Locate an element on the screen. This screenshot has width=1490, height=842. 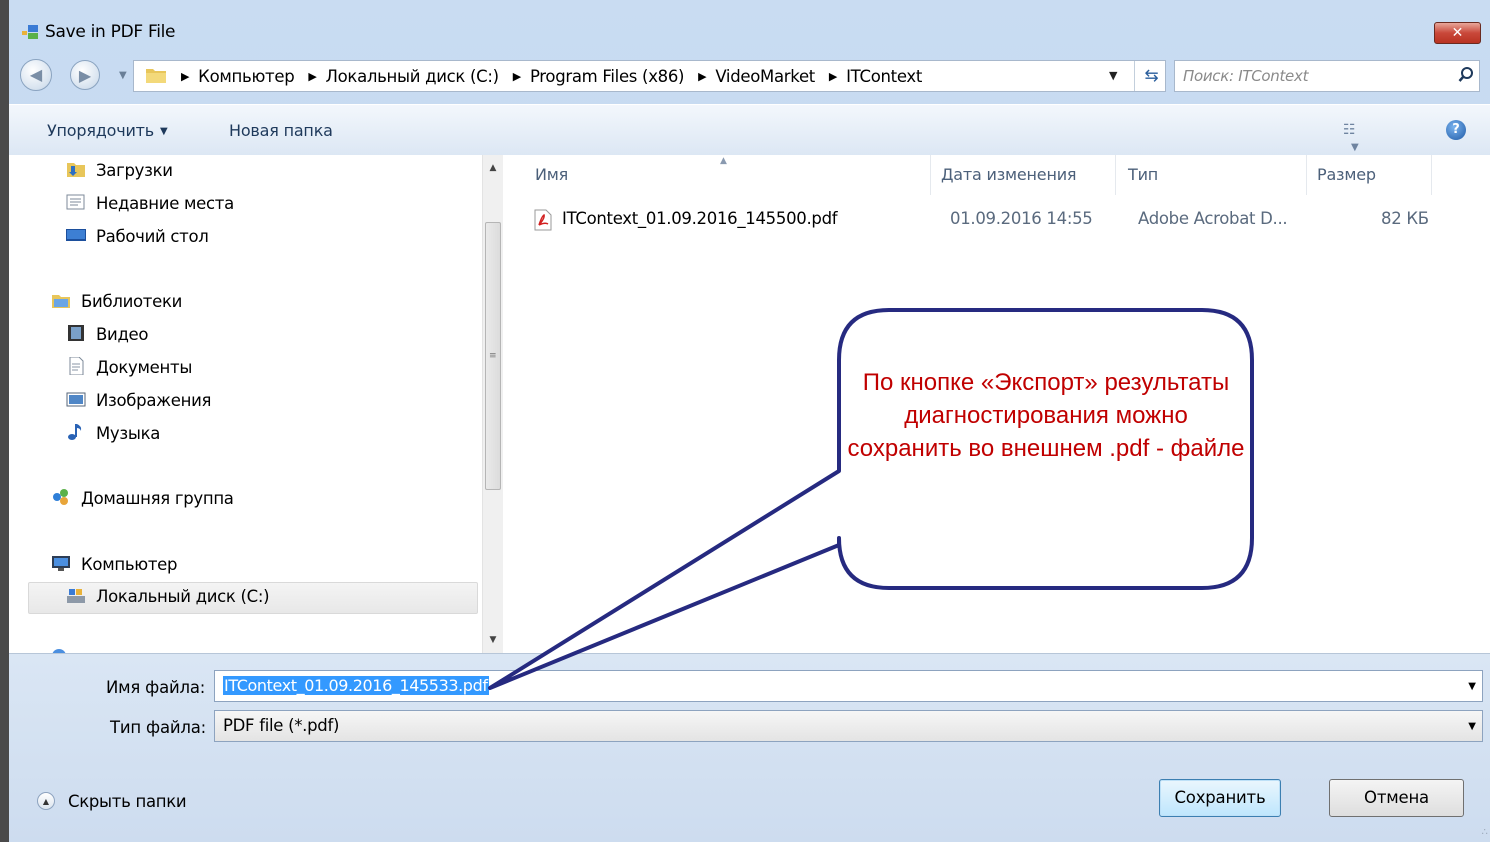
filename-value: ITContext_01.09.2016_145533.pdf is located at coordinates (356, 685).